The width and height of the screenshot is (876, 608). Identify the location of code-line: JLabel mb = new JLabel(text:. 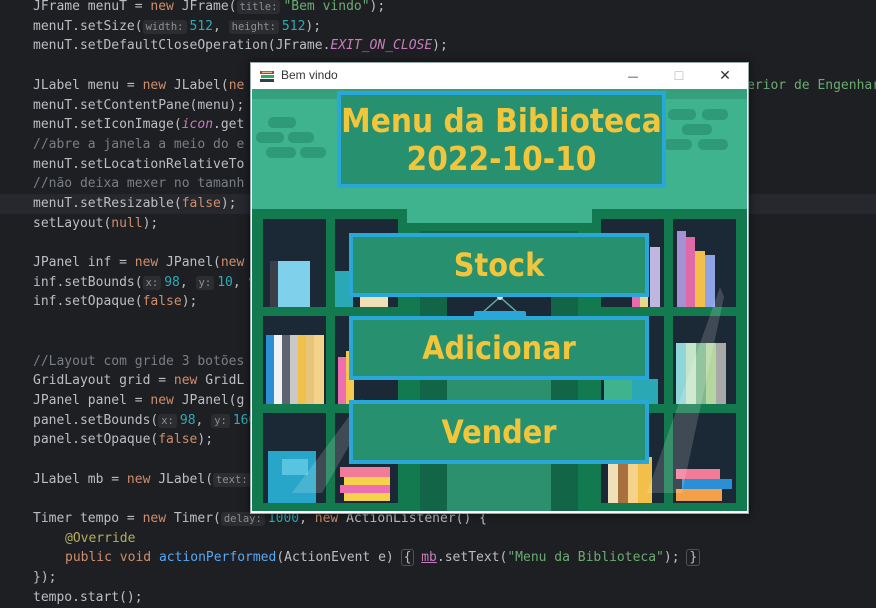
(143, 480).